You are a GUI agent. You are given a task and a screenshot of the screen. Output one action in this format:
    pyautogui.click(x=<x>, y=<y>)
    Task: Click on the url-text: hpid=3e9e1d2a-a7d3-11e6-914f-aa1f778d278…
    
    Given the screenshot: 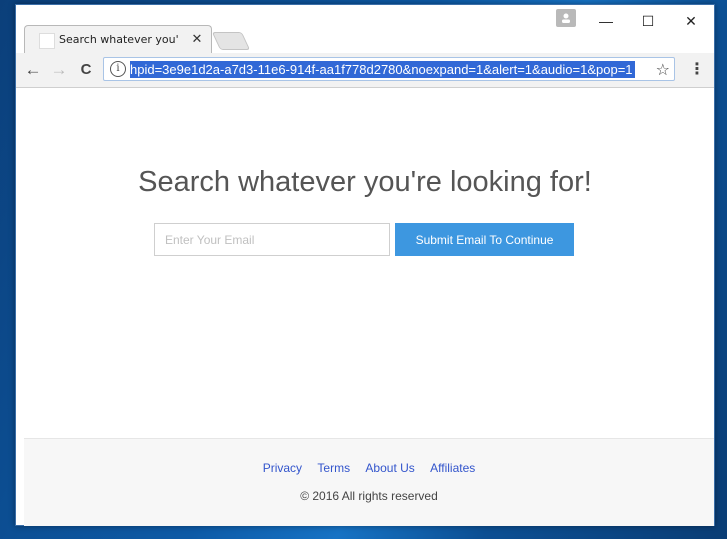 What is the action you would take?
    pyautogui.click(x=382, y=69)
    